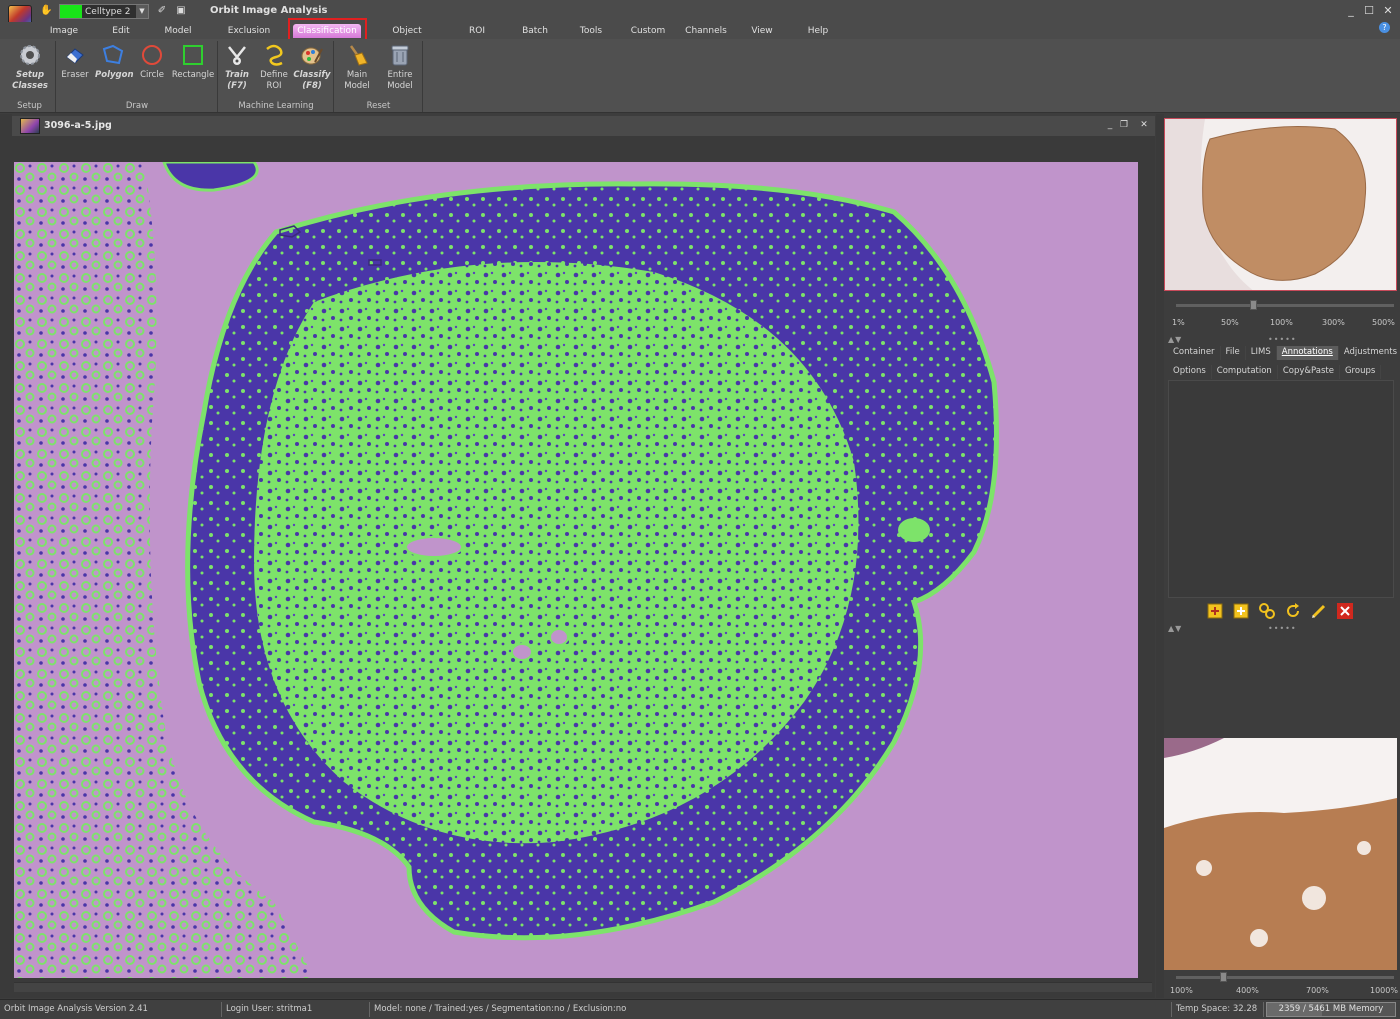 The height and width of the screenshot is (1019, 1400). What do you see at coordinates (30, 126) in the screenshot?
I see `image-file-icon` at bounding box center [30, 126].